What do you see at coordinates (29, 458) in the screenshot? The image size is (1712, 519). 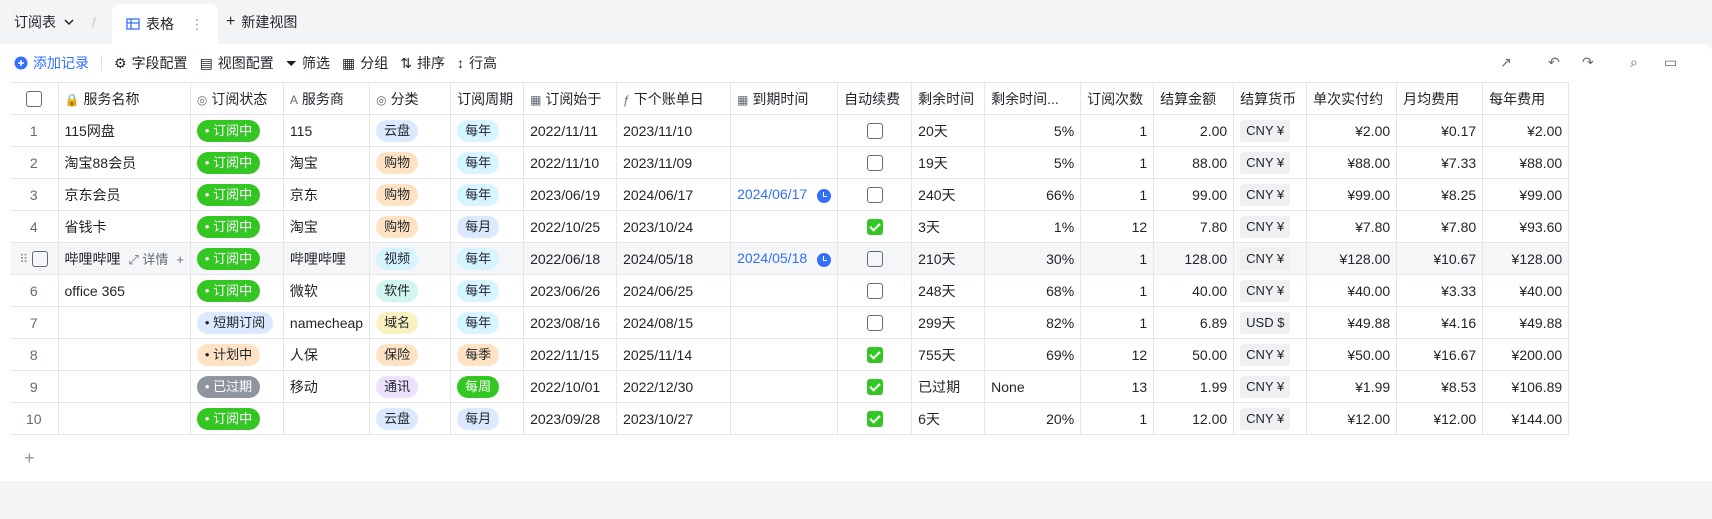 I see `add-row-button: +` at bounding box center [29, 458].